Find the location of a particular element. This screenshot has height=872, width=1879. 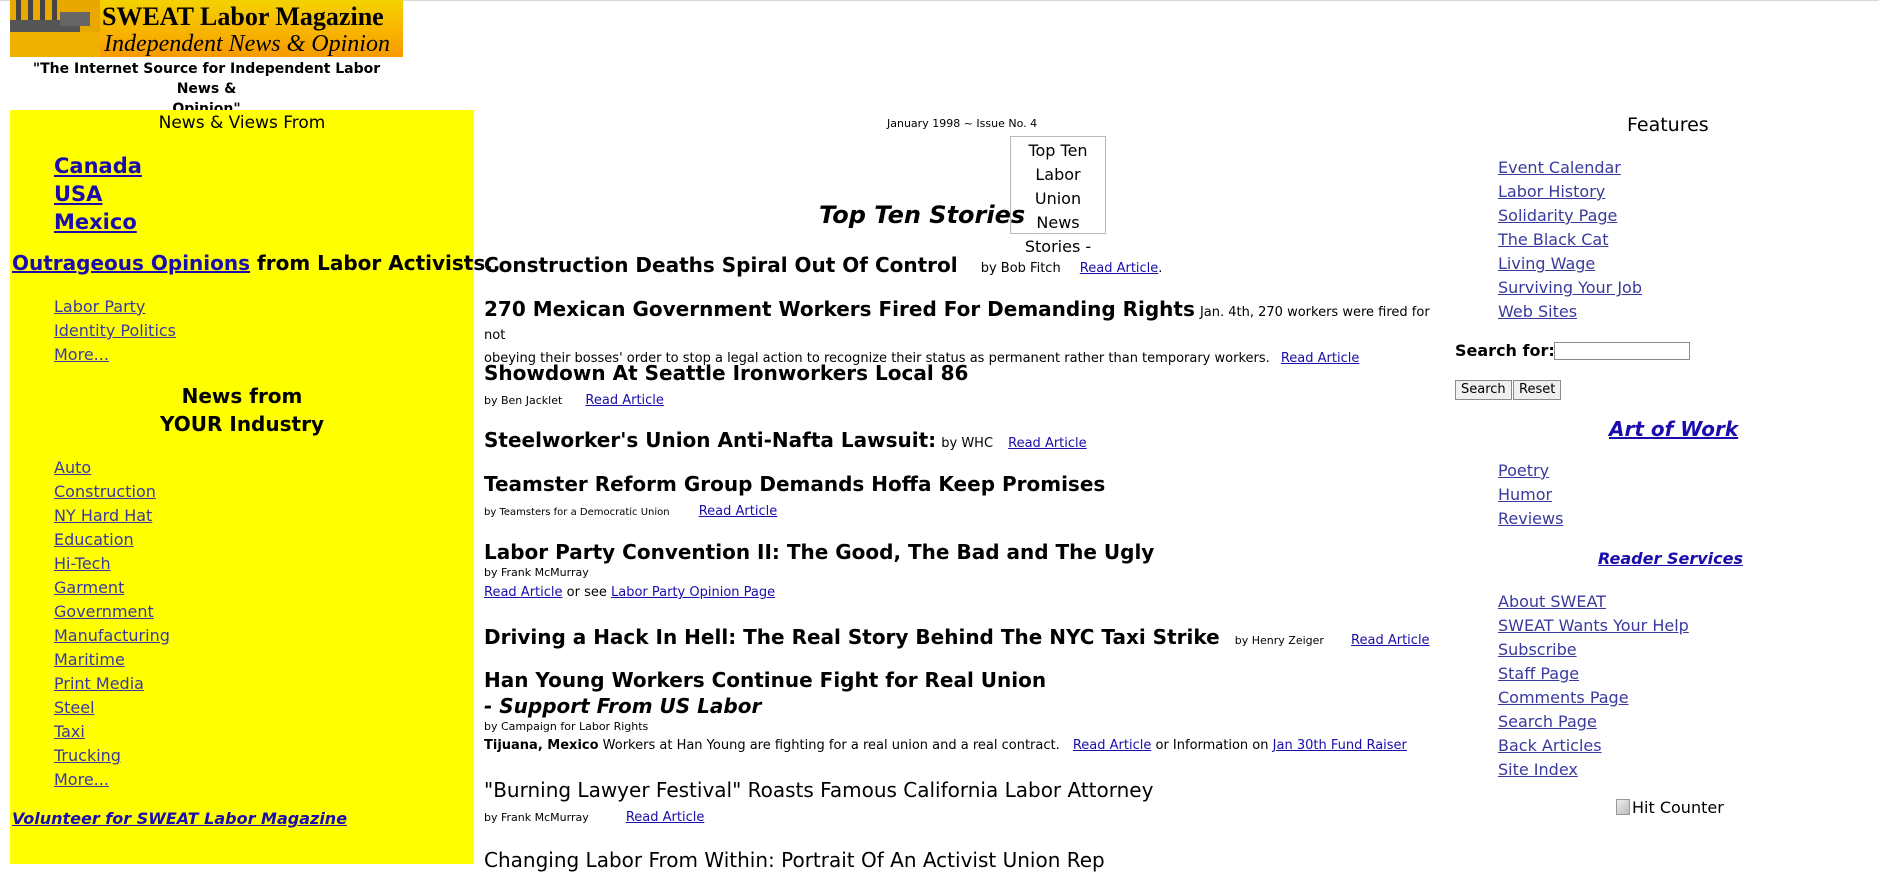

list-item: Poetry is located at coordinates (1530, 471).